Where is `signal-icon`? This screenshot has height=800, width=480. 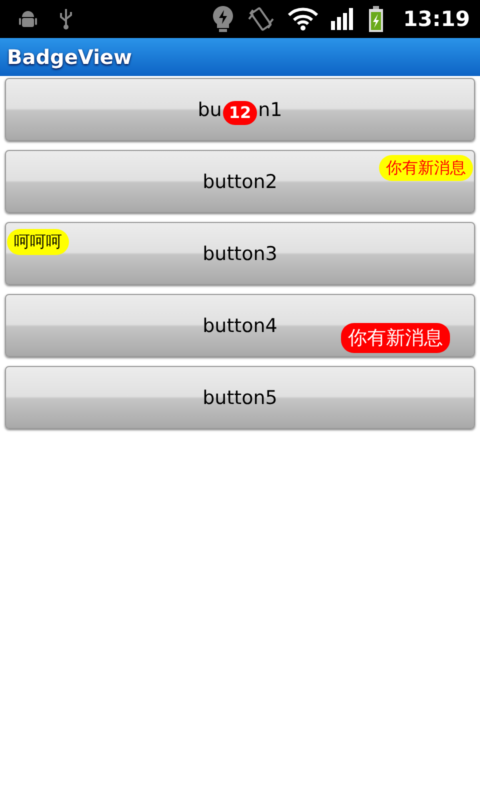
signal-icon is located at coordinates (343, 19).